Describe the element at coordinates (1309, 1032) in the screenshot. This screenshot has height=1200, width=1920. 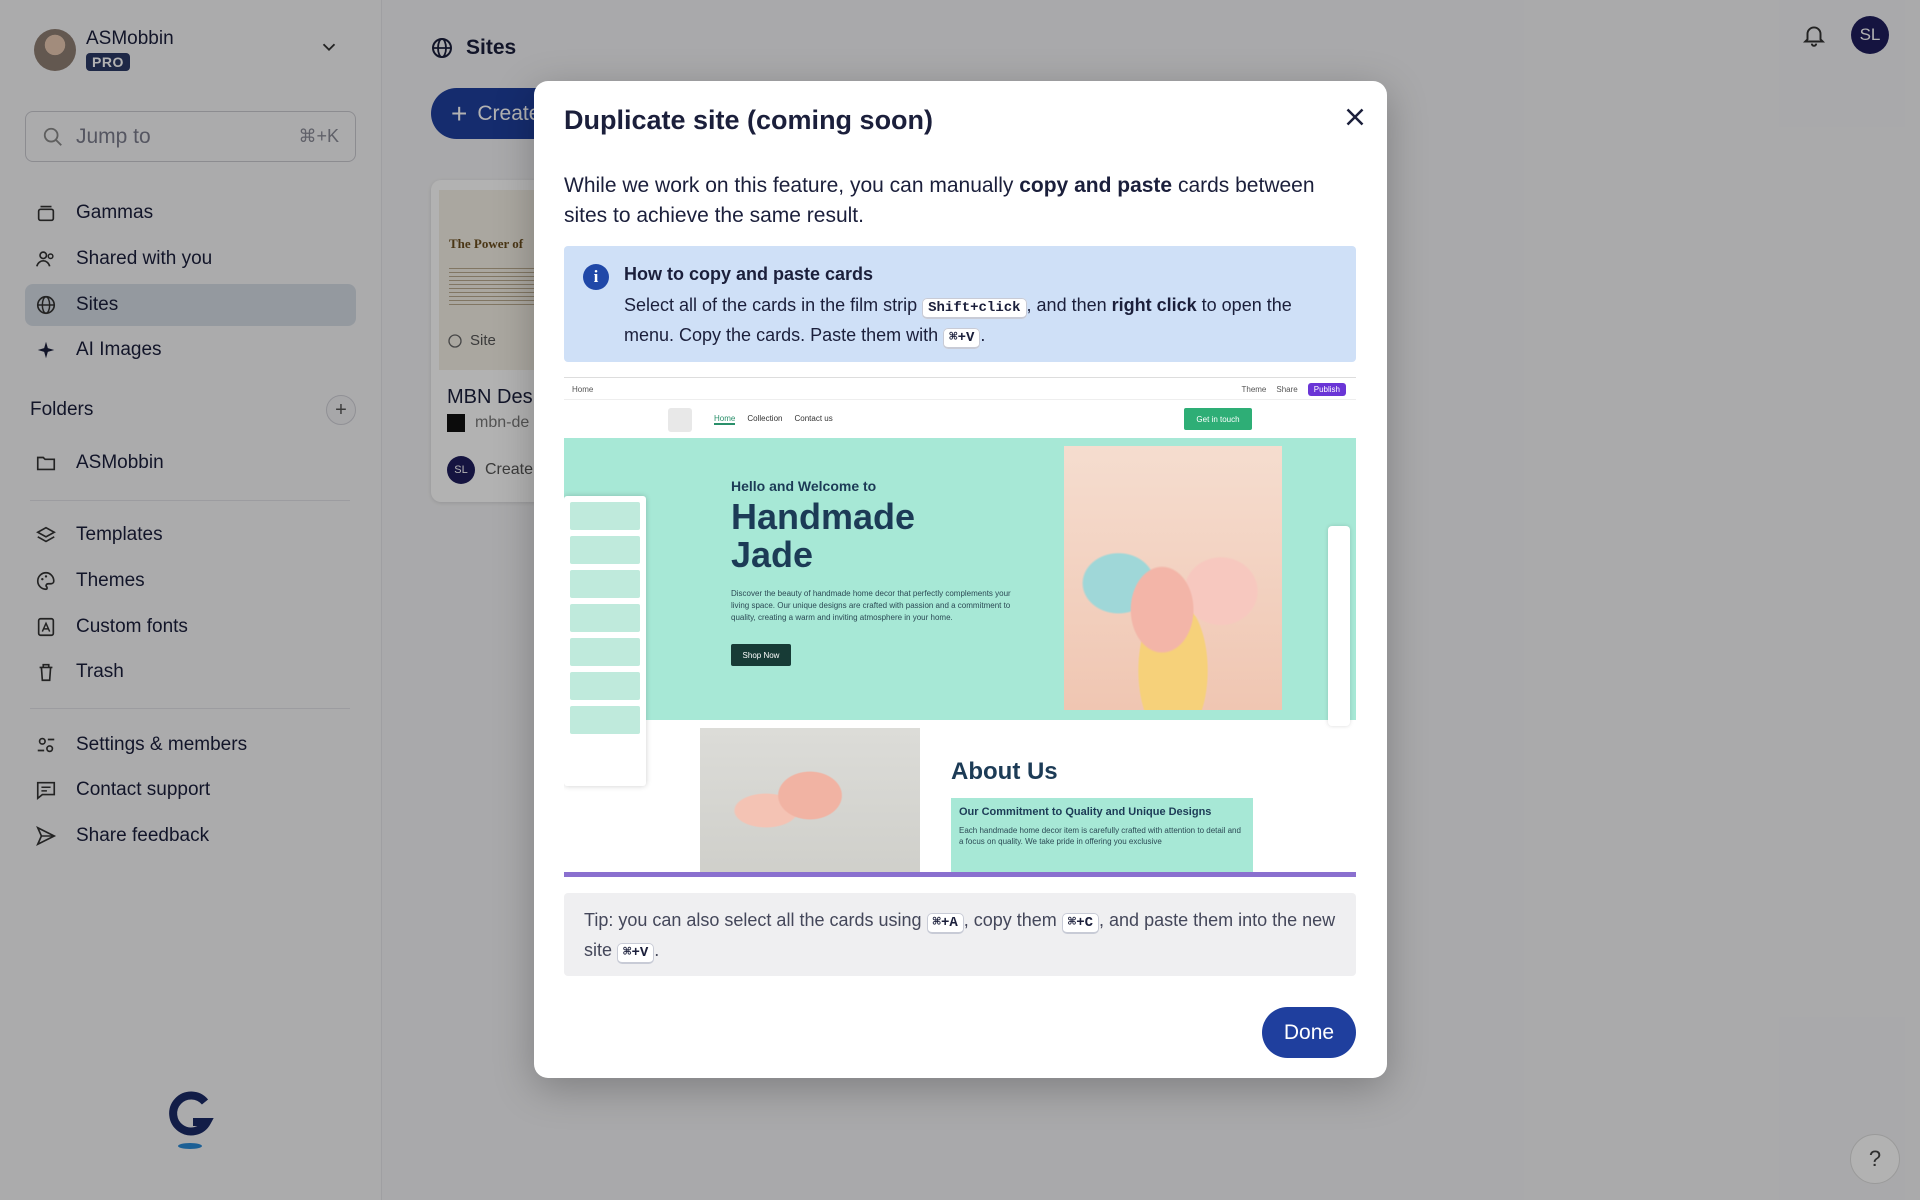
I see `done-button: Done` at that location.